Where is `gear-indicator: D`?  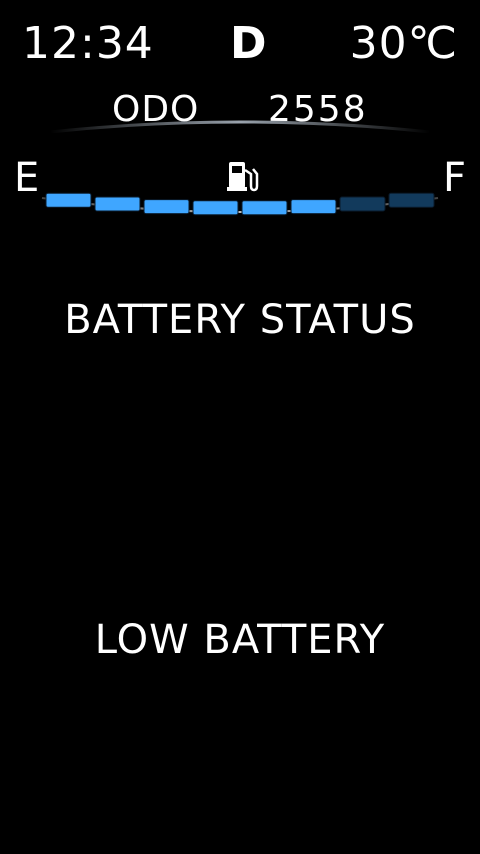
gear-indicator: D is located at coordinates (249, 43).